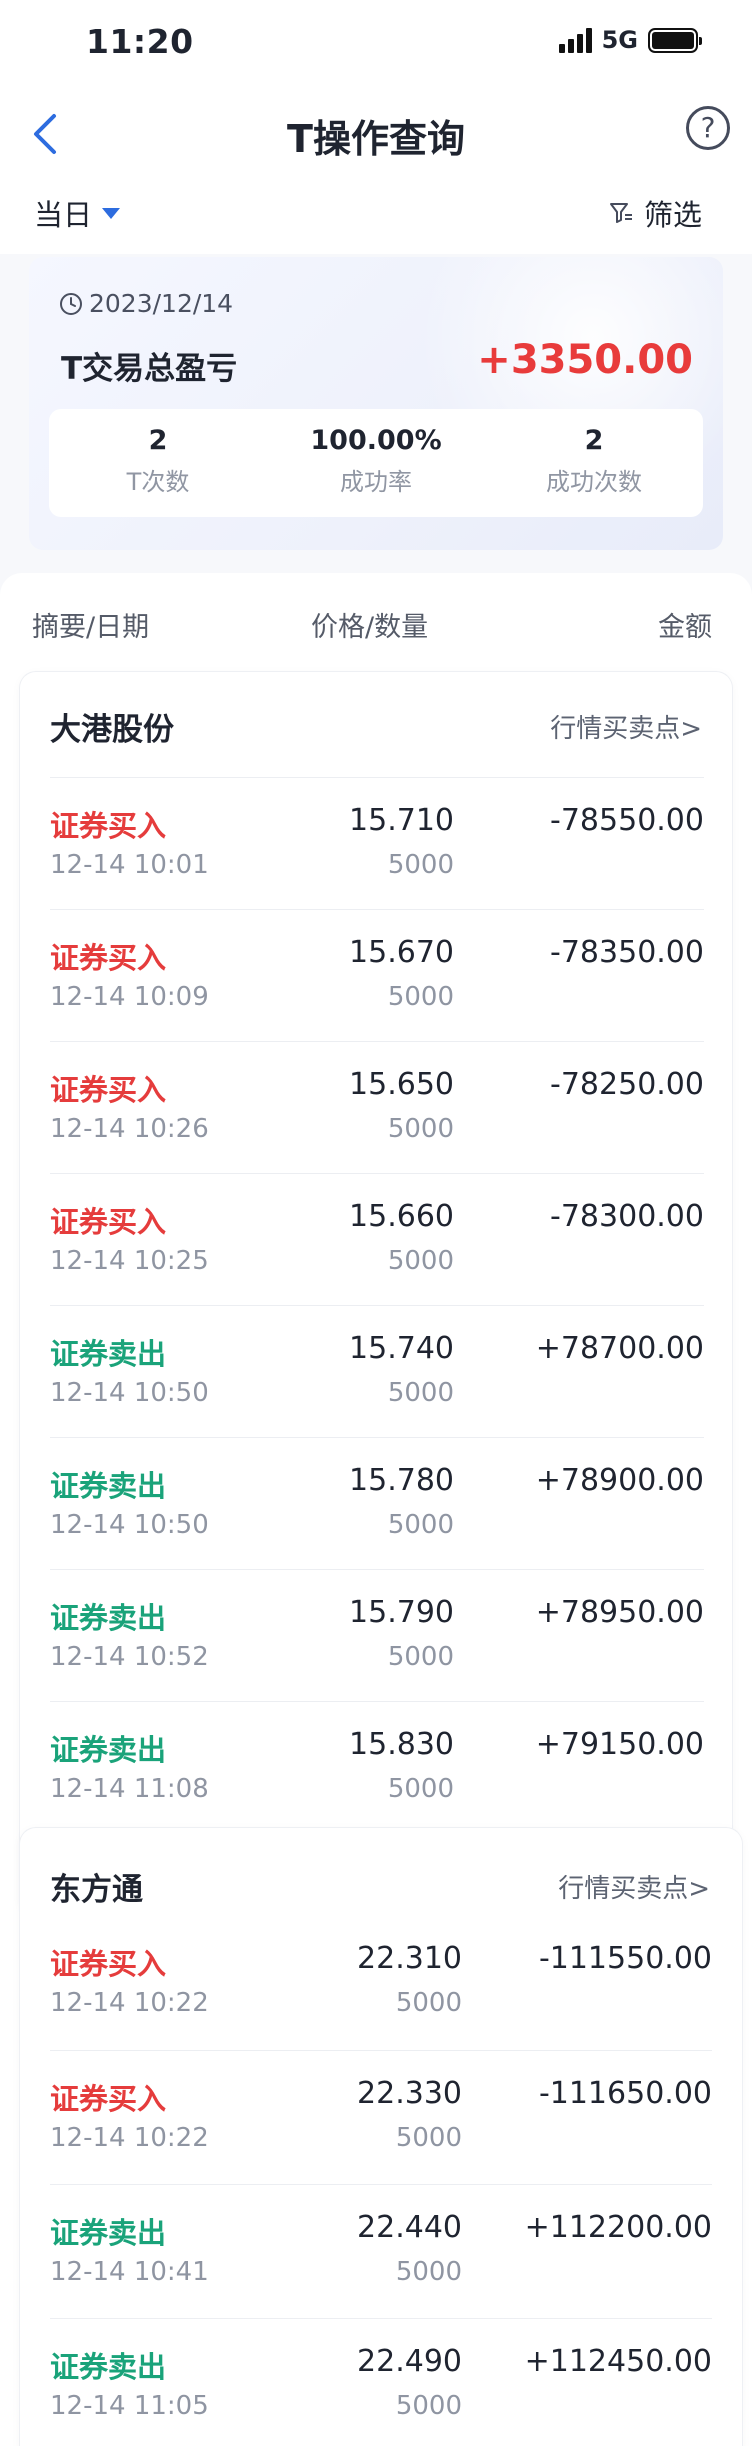  What do you see at coordinates (149, 369) in the screenshot?
I see `total-pnl-label: T交易总盈亏` at bounding box center [149, 369].